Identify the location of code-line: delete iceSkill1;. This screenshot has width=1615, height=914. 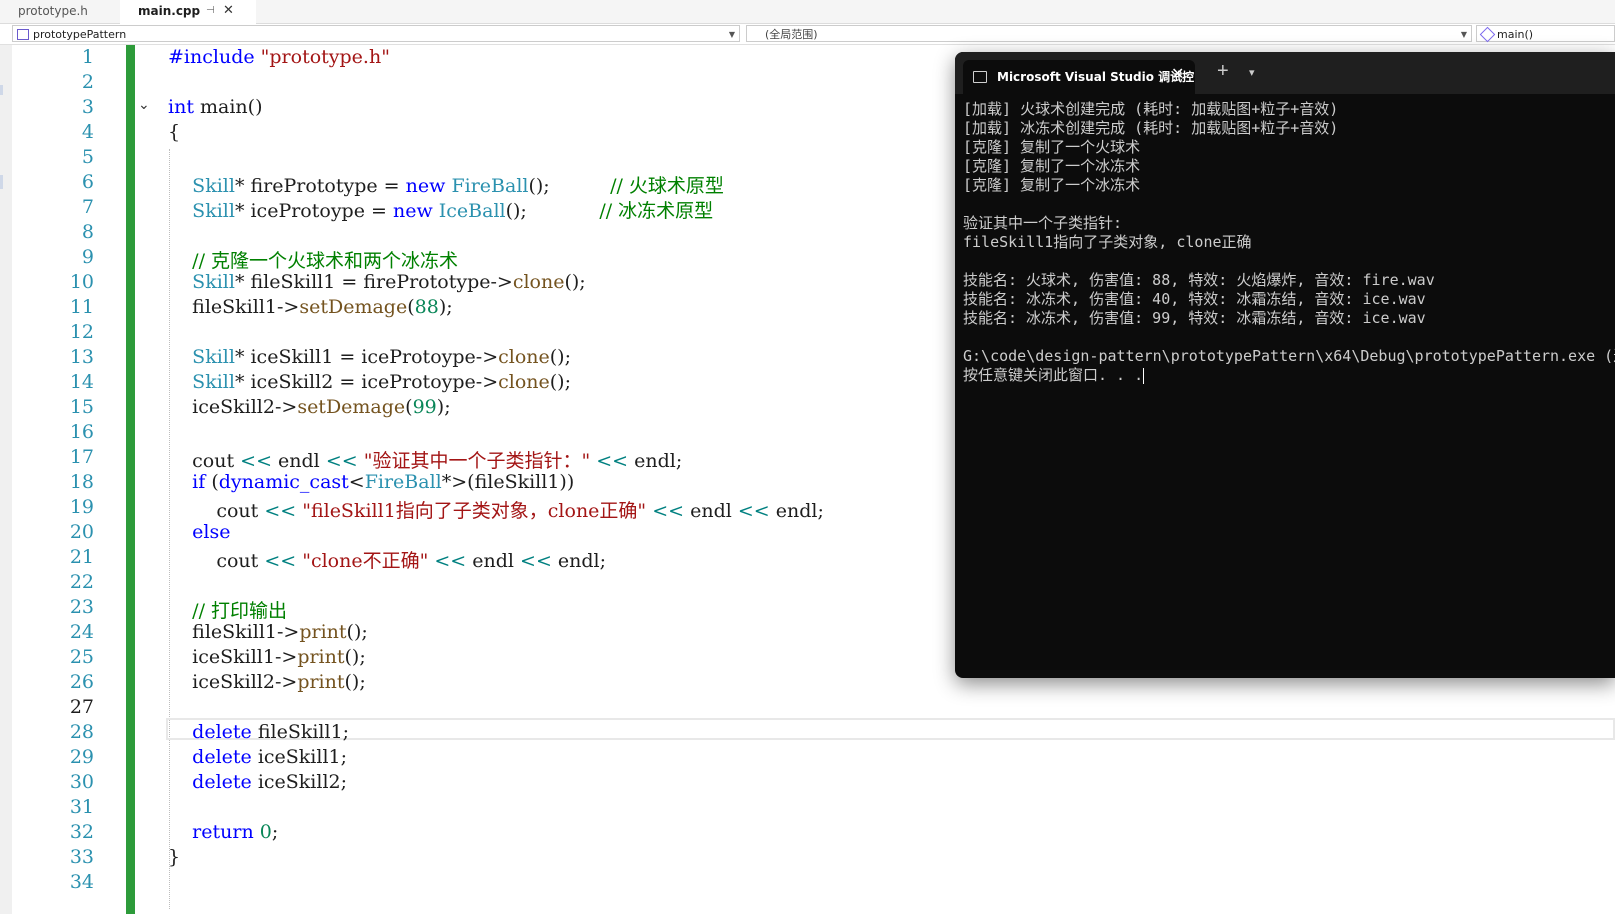
(257, 757).